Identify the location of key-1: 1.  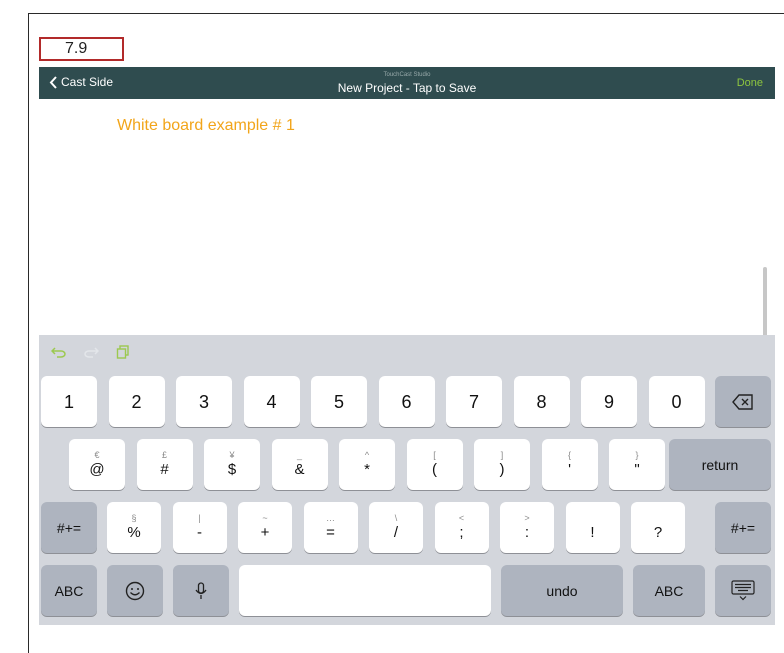
(69, 401).